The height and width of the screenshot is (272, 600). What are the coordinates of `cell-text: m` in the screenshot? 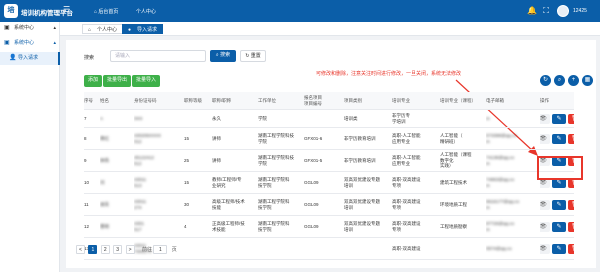 It's located at (488, 118).